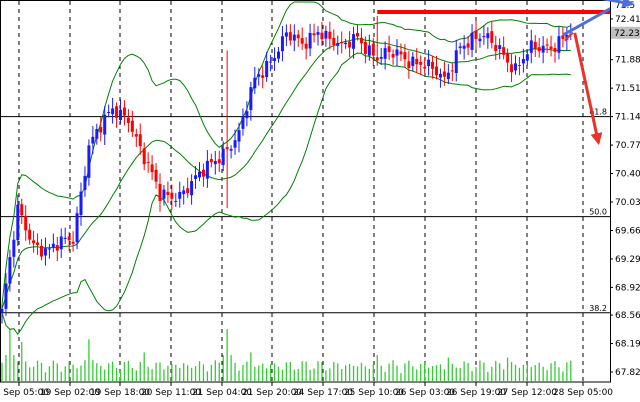 The width and height of the screenshot is (640, 402). What do you see at coordinates (588, 89) in the screenshot?
I see `forecast-arrow-down` at bounding box center [588, 89].